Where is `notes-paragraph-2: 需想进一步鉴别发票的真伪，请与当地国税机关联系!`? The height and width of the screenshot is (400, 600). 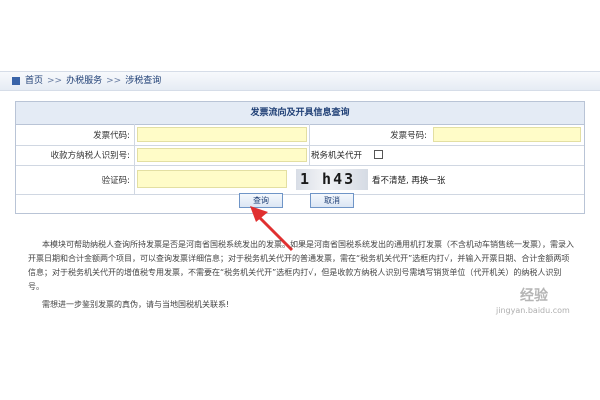 notes-paragraph-2: 需想进一步鉴别发票的真伪，请与当地国税机关联系! is located at coordinates (136, 304).